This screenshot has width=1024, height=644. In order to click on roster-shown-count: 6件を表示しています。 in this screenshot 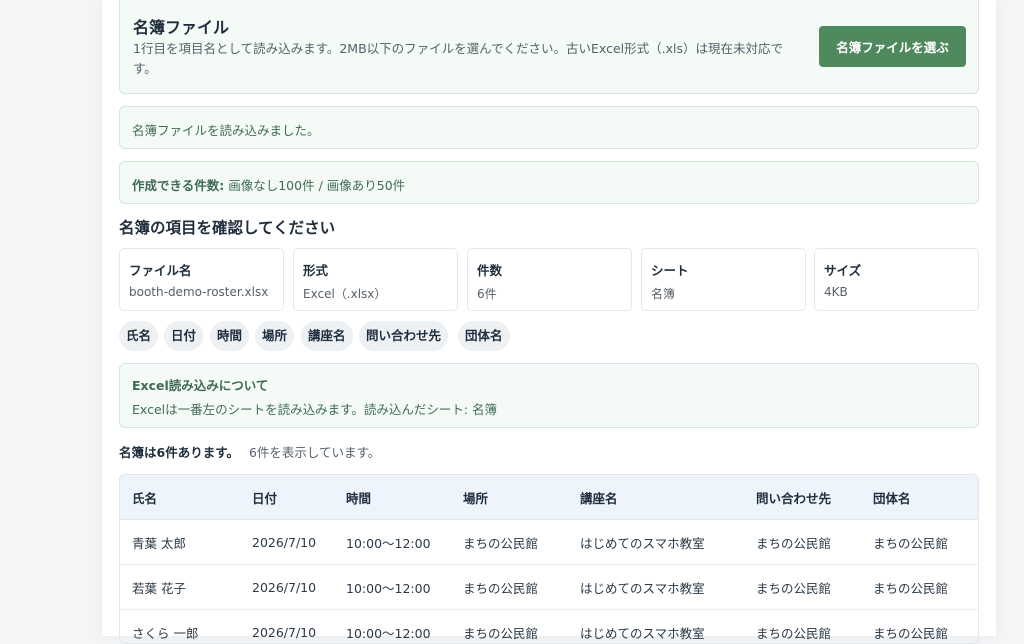, I will do `click(314, 452)`.